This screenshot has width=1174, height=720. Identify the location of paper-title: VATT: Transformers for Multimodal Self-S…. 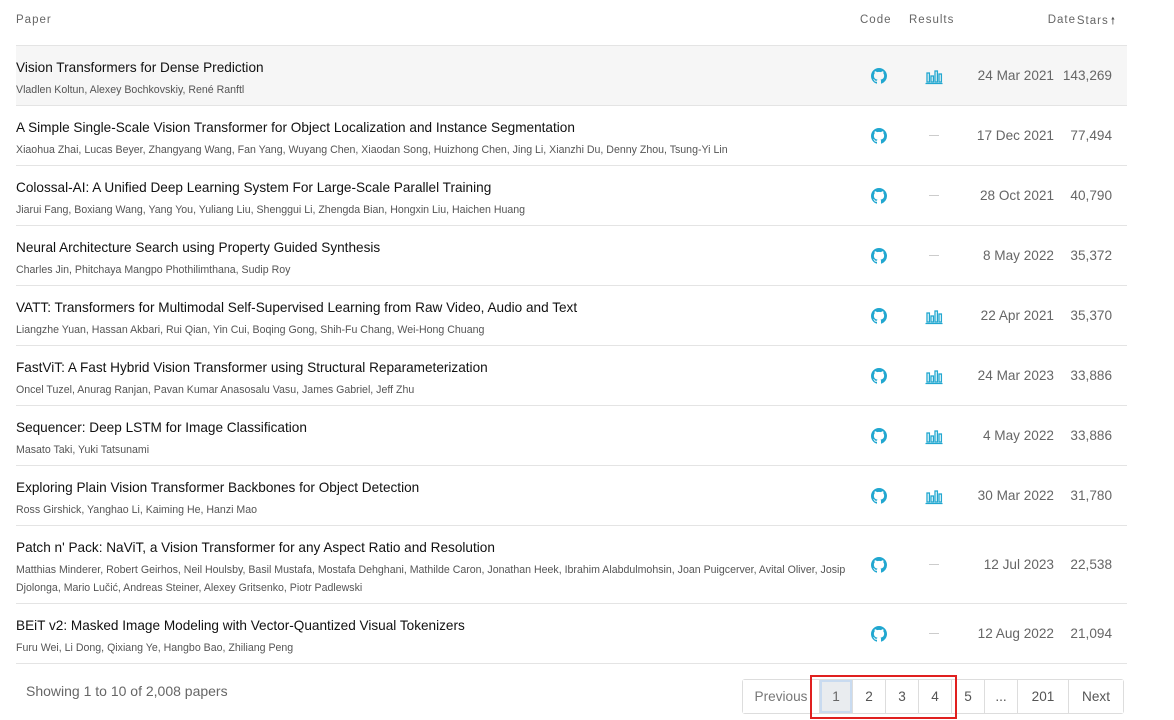
(296, 307).